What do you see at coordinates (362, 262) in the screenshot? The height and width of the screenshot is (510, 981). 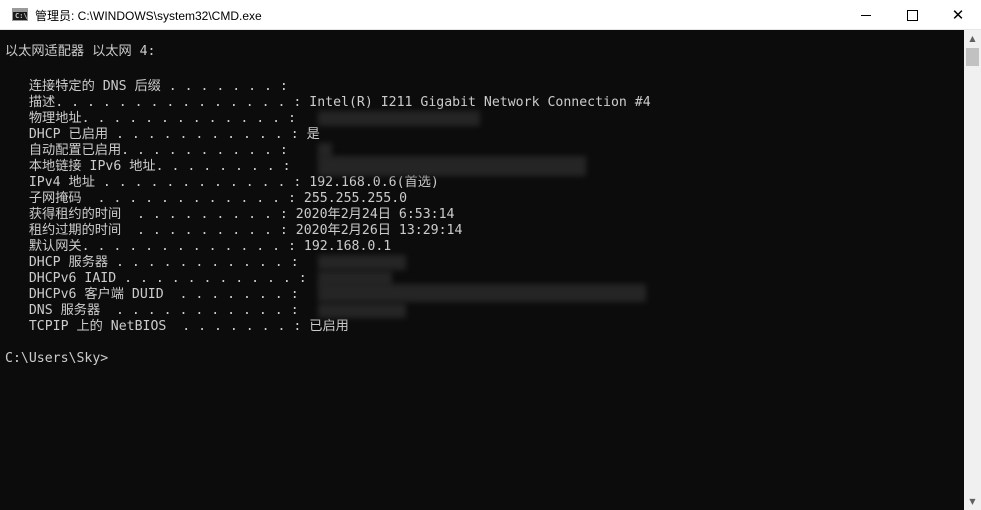 I see `redacted-dhcp-server` at bounding box center [362, 262].